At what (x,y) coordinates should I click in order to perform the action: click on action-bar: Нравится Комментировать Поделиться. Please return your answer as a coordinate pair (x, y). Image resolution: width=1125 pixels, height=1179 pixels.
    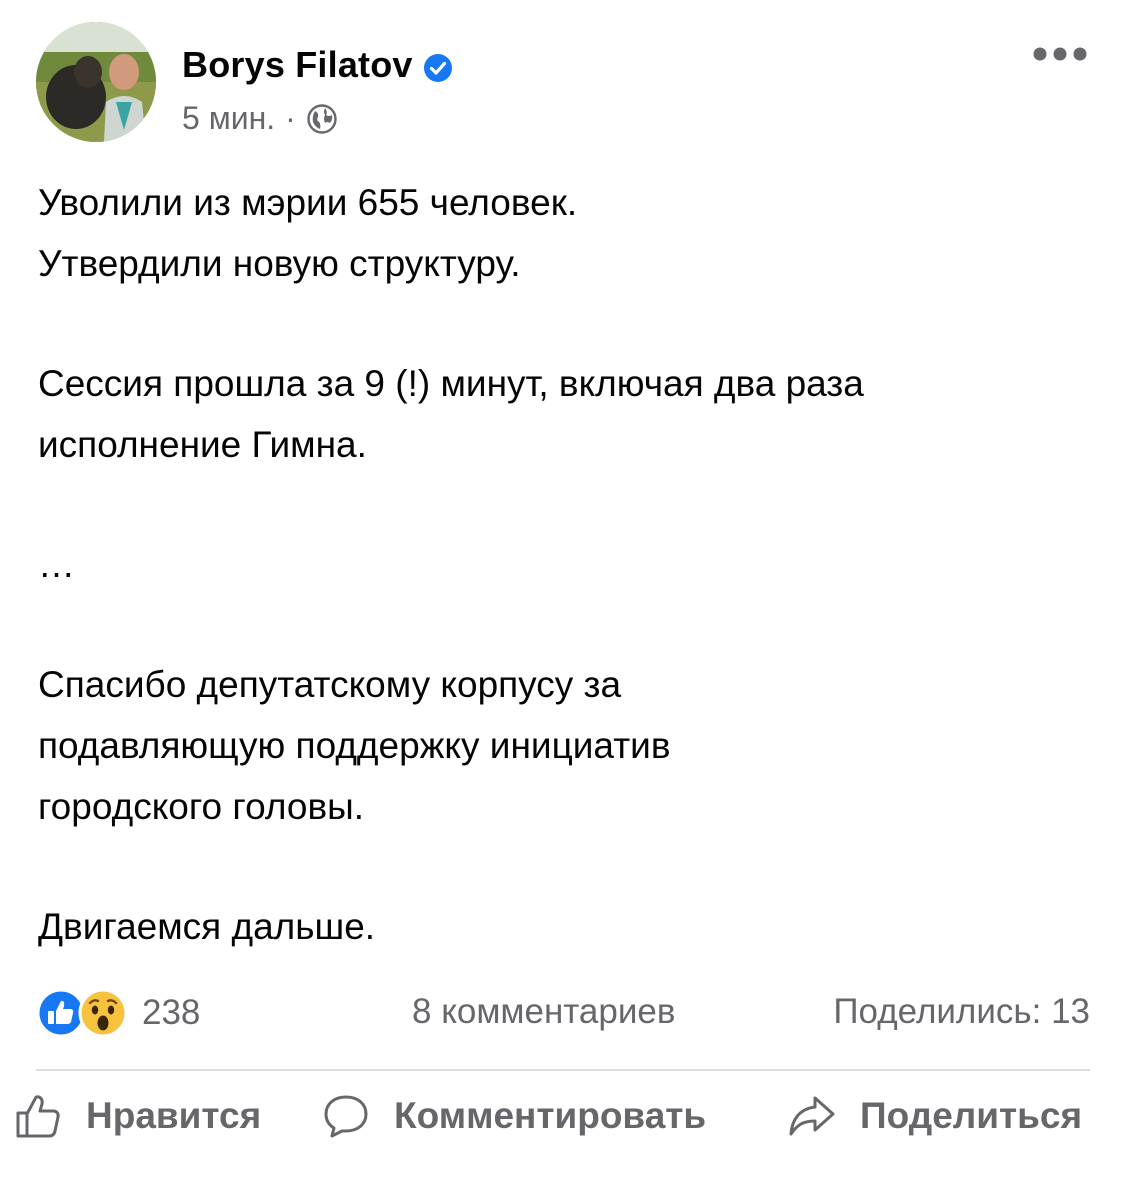
    Looking at the image, I should click on (562, 1132).